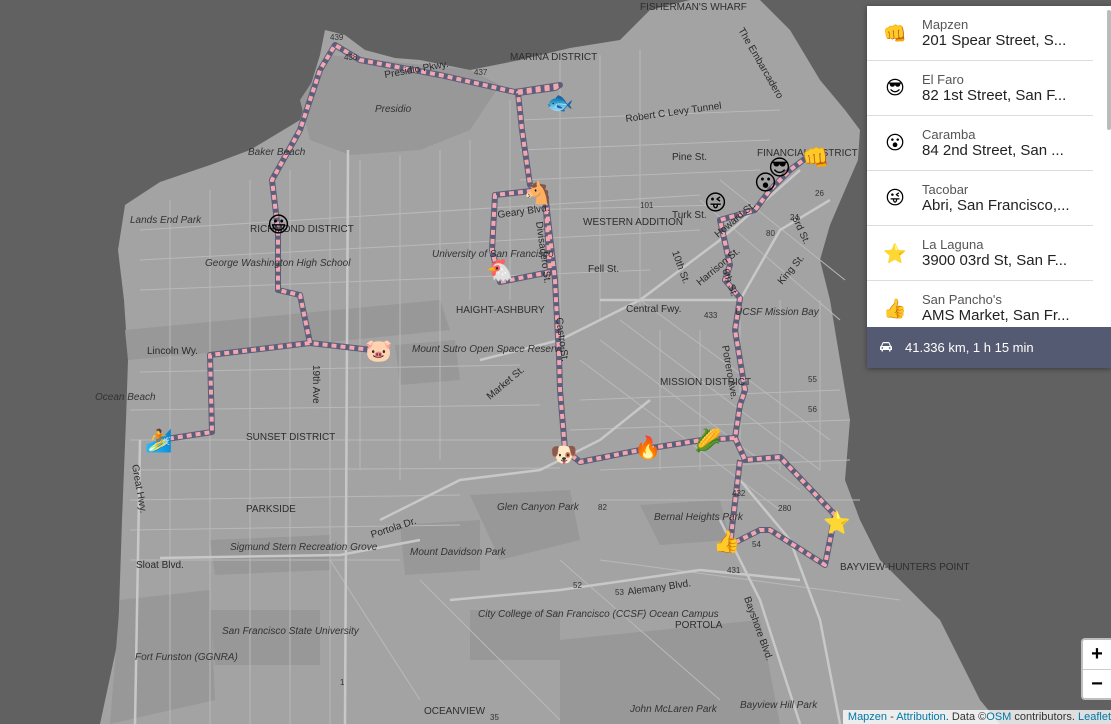  What do you see at coordinates (895, 253) in the screenshot?
I see `star-icon: ⭐` at bounding box center [895, 253].